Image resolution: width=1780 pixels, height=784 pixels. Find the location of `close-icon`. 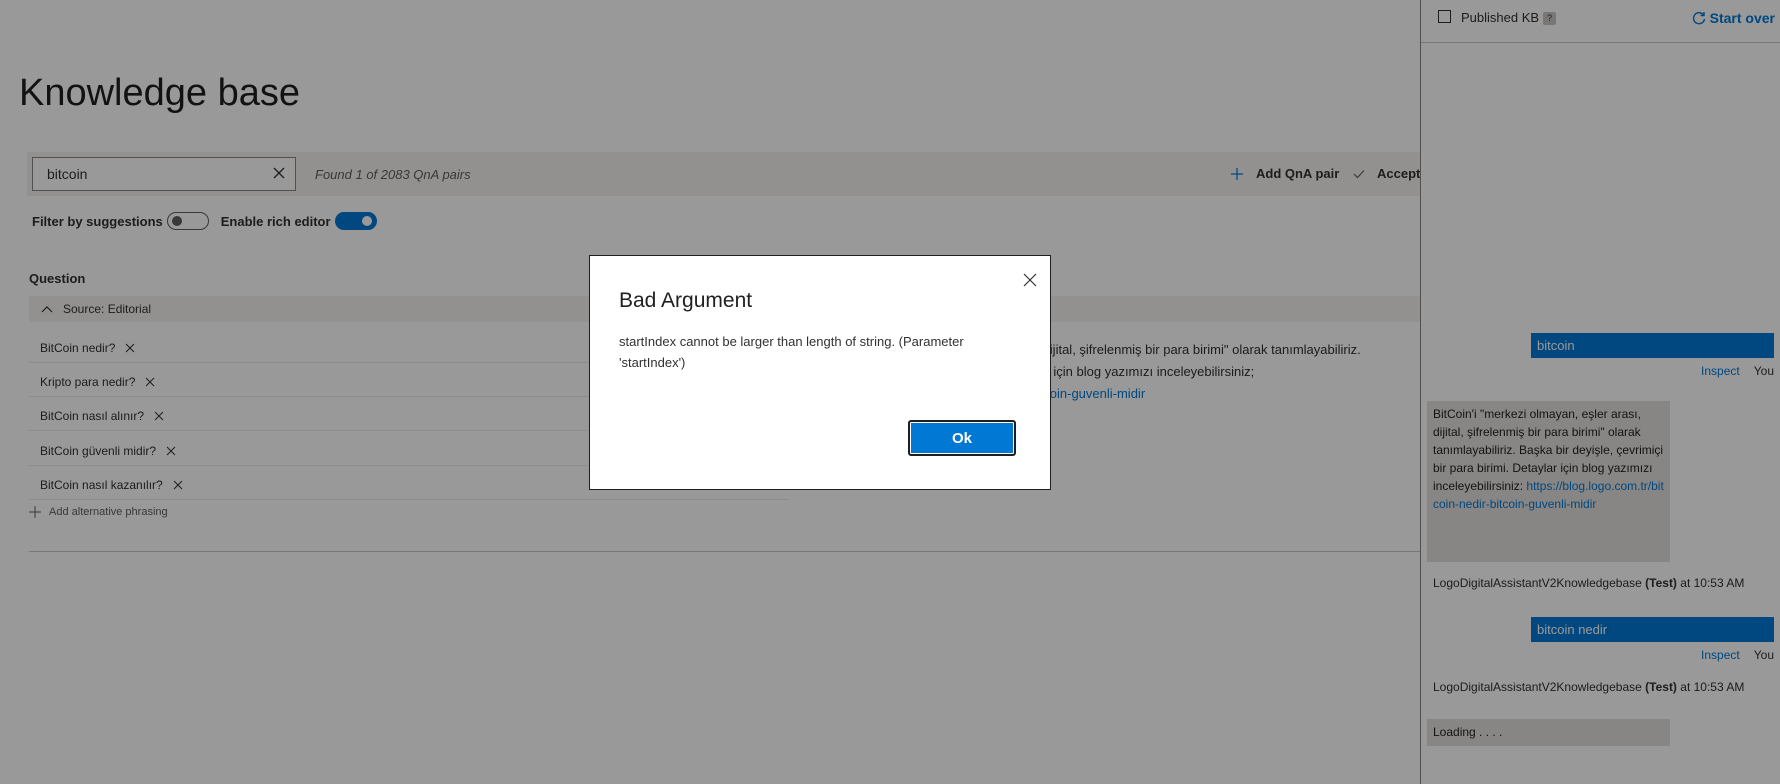

close-icon is located at coordinates (1030, 280).